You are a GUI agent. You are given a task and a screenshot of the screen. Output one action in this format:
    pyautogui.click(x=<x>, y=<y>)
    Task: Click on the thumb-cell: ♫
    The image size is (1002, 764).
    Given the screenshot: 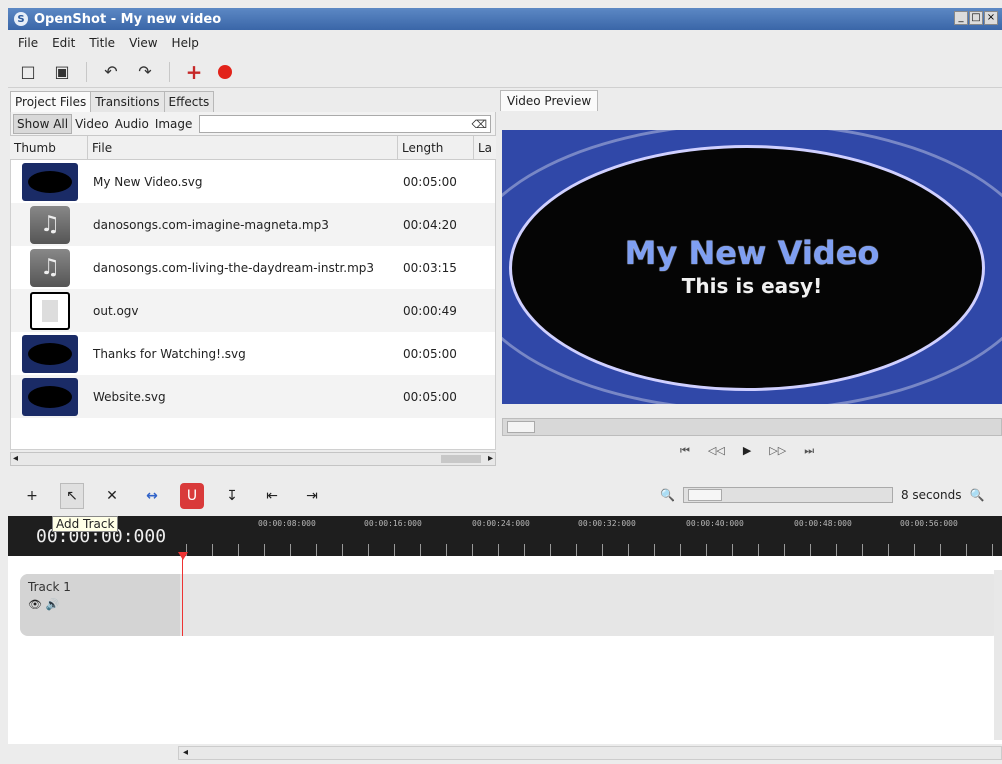 What is the action you would take?
    pyautogui.click(x=50, y=224)
    